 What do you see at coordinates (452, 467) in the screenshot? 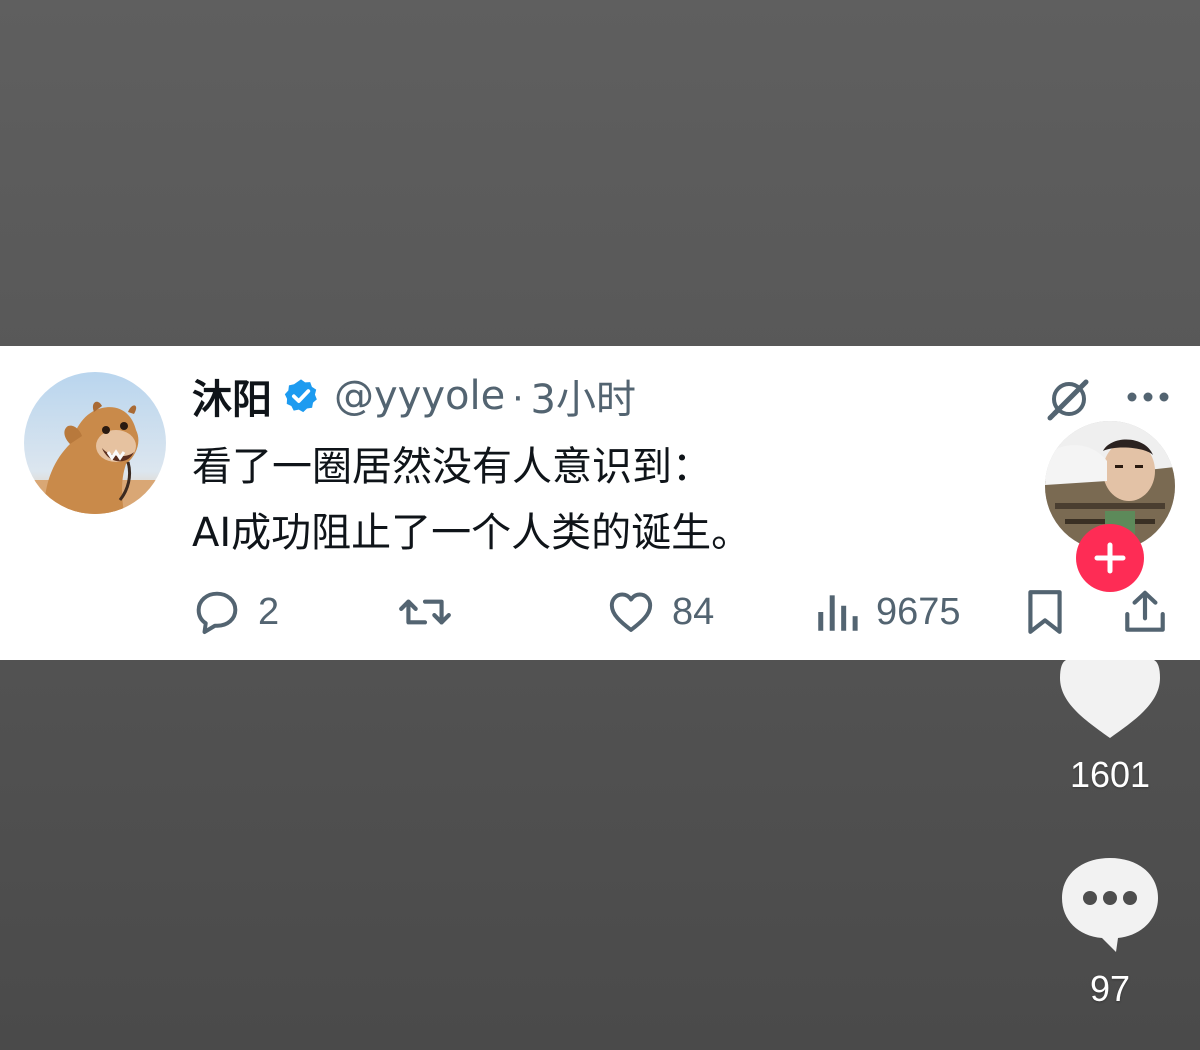
I see `tweet-text-line: 看了一圈居然没有人意识到：` at bounding box center [452, 467].